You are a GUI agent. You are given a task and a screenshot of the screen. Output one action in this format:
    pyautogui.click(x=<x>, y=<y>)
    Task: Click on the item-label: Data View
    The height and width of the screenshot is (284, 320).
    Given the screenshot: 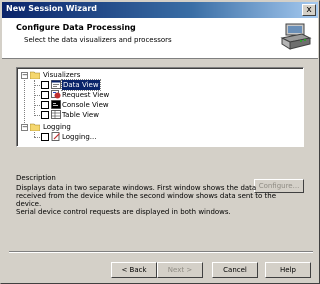 What is the action you would take?
    pyautogui.click(x=81, y=85)
    